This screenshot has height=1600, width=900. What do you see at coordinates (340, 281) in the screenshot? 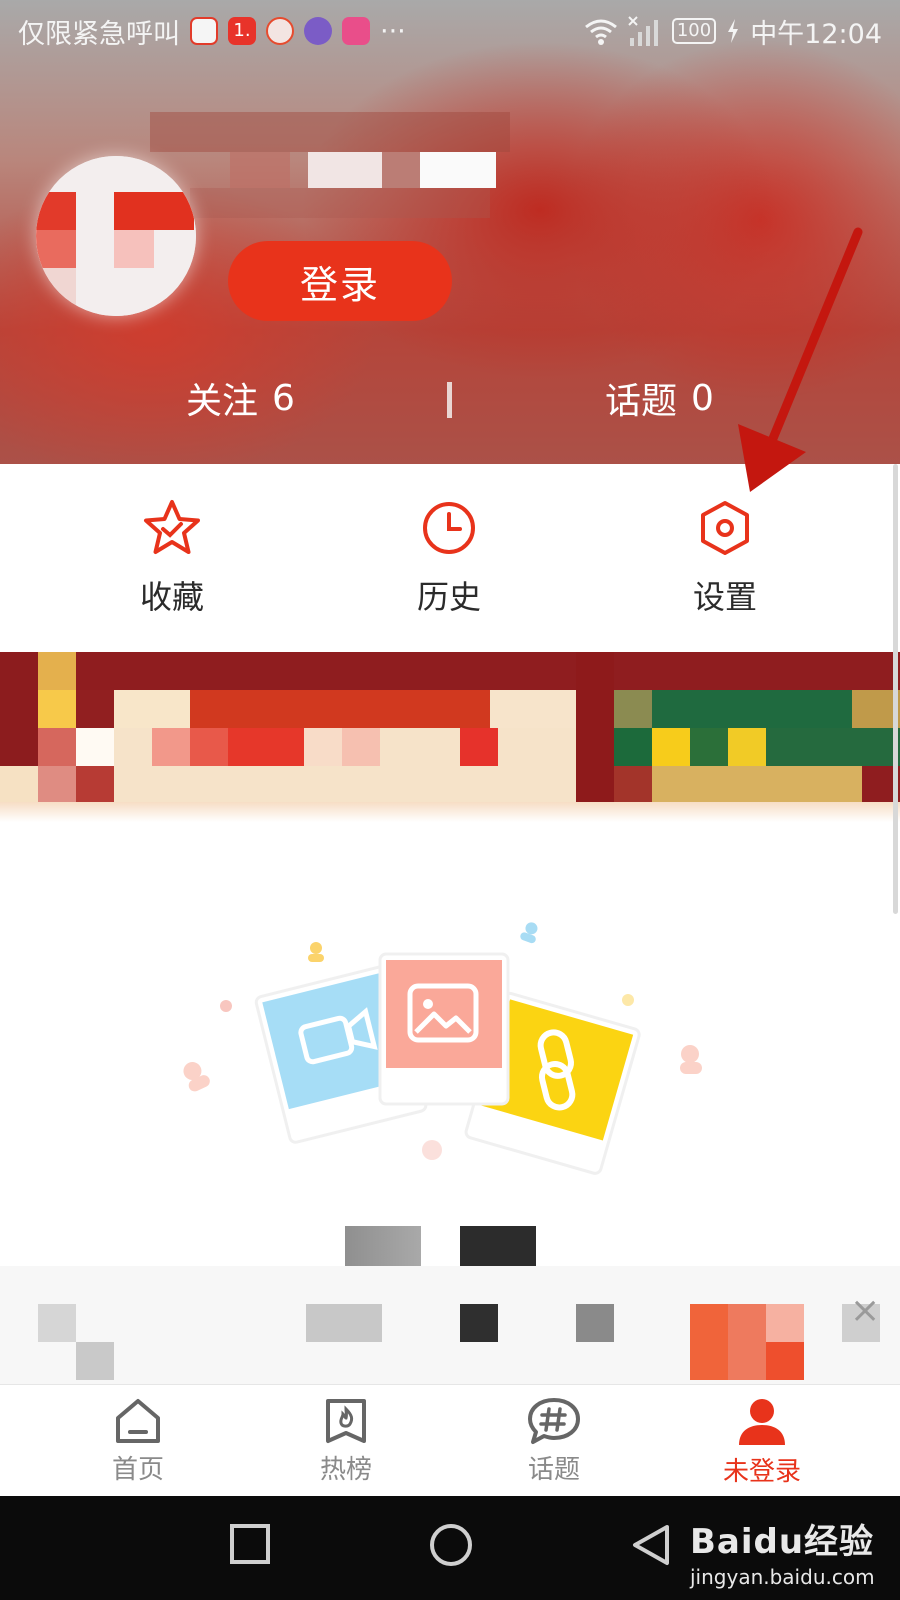
I see `login-button: 登录` at bounding box center [340, 281].